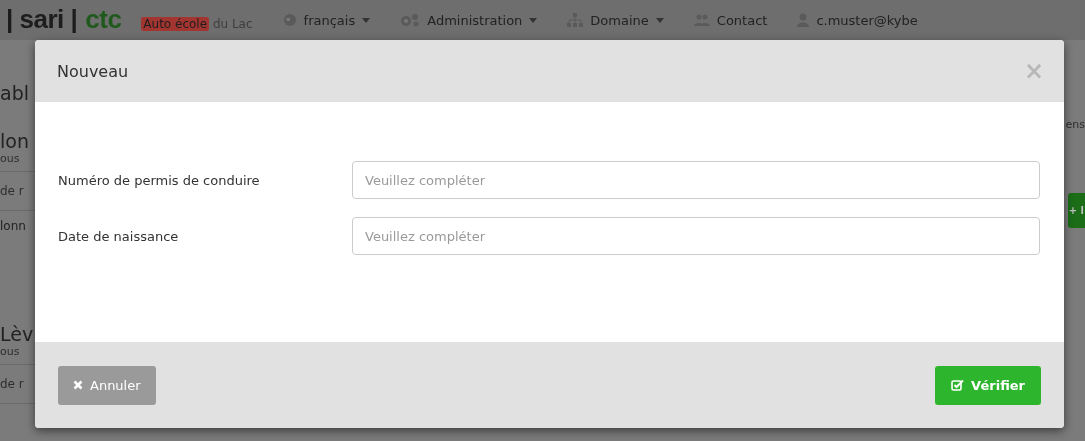 Image resolution: width=1085 pixels, height=441 pixels. I want to click on field-label: Numéro de permis de conduire, so click(159, 180).